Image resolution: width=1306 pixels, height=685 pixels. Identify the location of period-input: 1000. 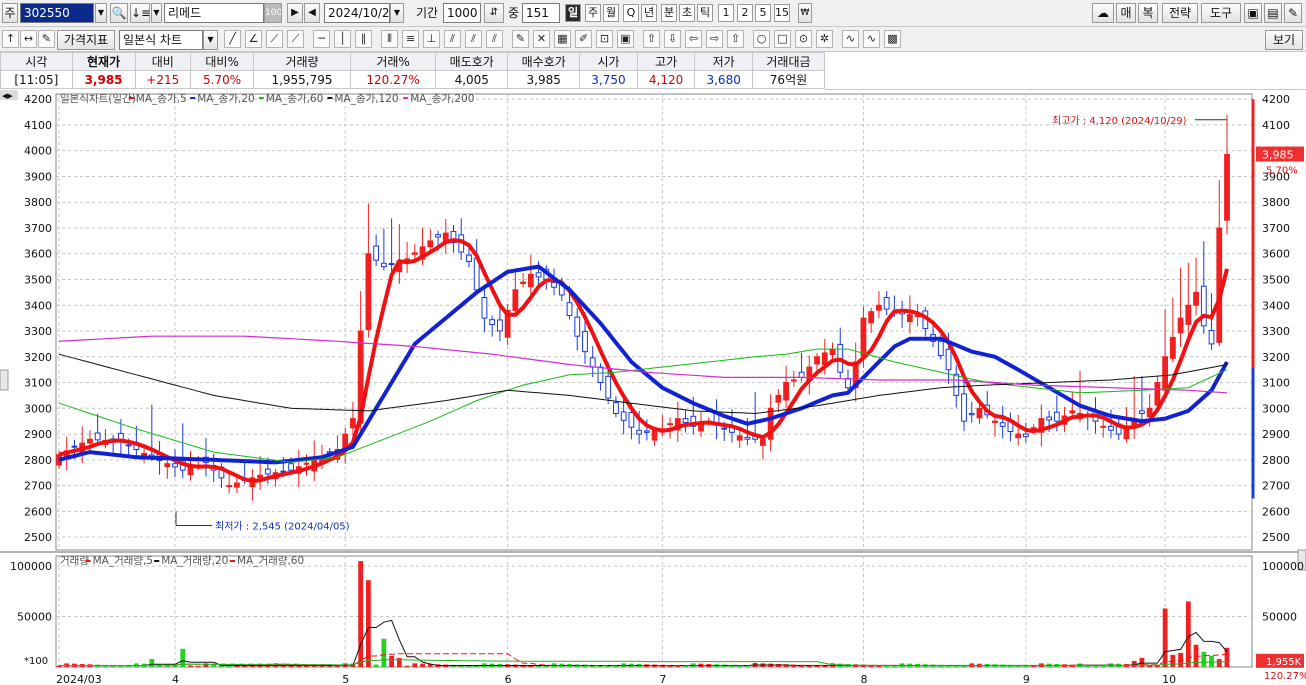
(462, 13).